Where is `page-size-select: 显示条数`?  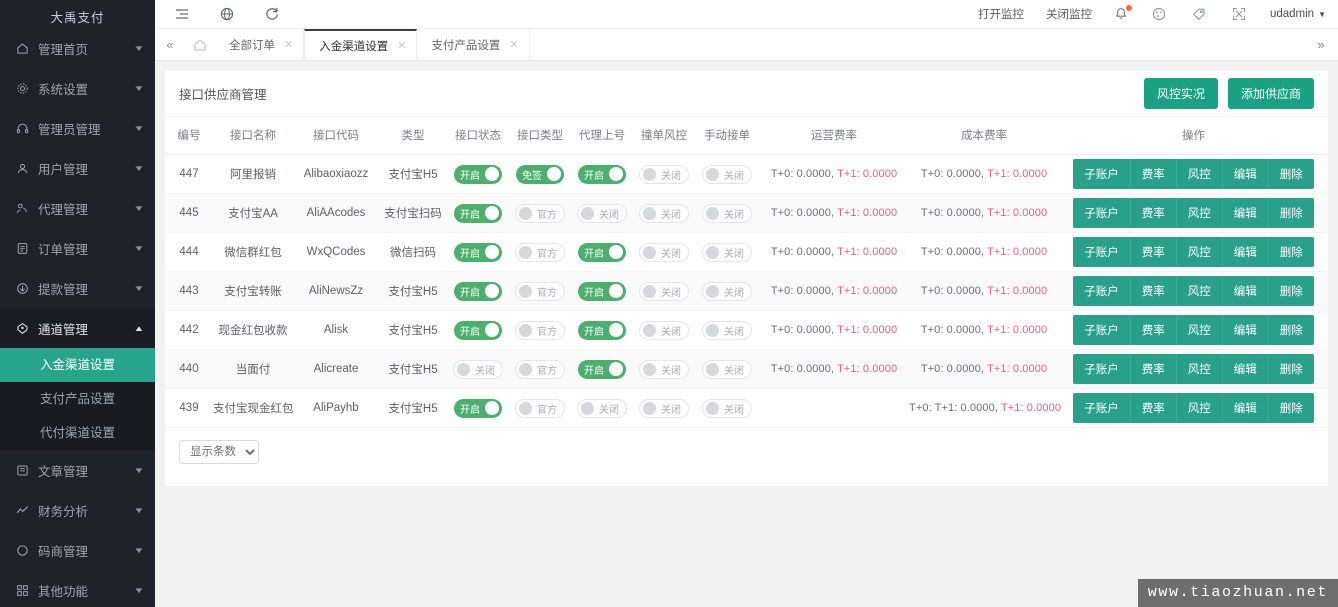
page-size-select: 显示条数 is located at coordinates (219, 452).